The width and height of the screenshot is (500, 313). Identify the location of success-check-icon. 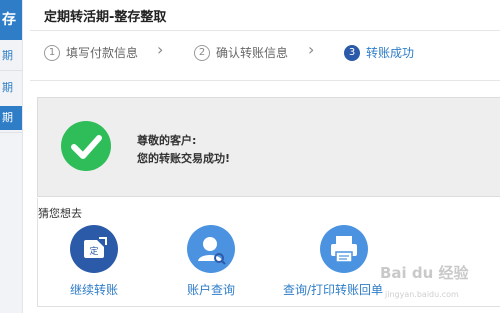
(86, 146).